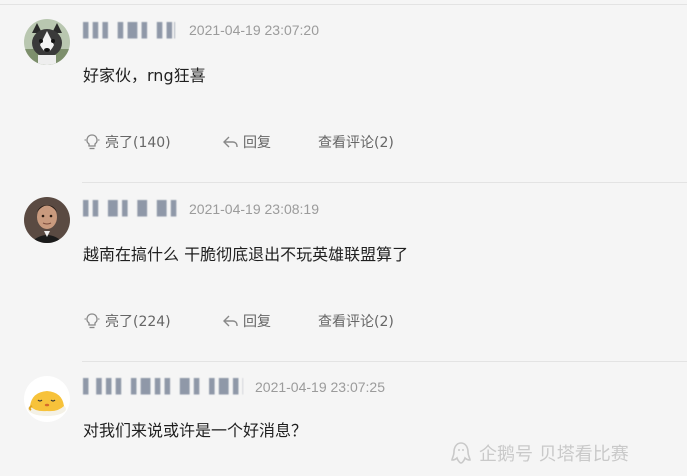 This screenshot has height=476, width=687. What do you see at coordinates (254, 209) in the screenshot?
I see `comment-time: 2021-04-19 23:08:19` at bounding box center [254, 209].